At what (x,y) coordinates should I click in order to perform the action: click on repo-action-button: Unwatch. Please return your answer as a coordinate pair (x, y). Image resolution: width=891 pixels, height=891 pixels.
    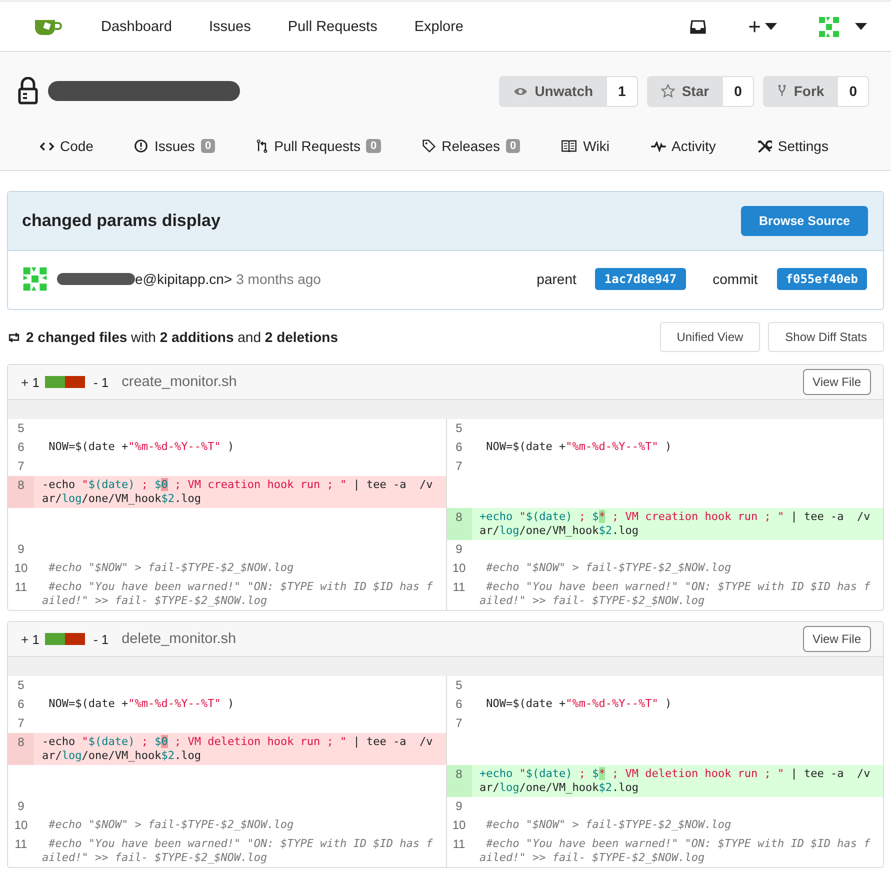
    Looking at the image, I should click on (553, 91).